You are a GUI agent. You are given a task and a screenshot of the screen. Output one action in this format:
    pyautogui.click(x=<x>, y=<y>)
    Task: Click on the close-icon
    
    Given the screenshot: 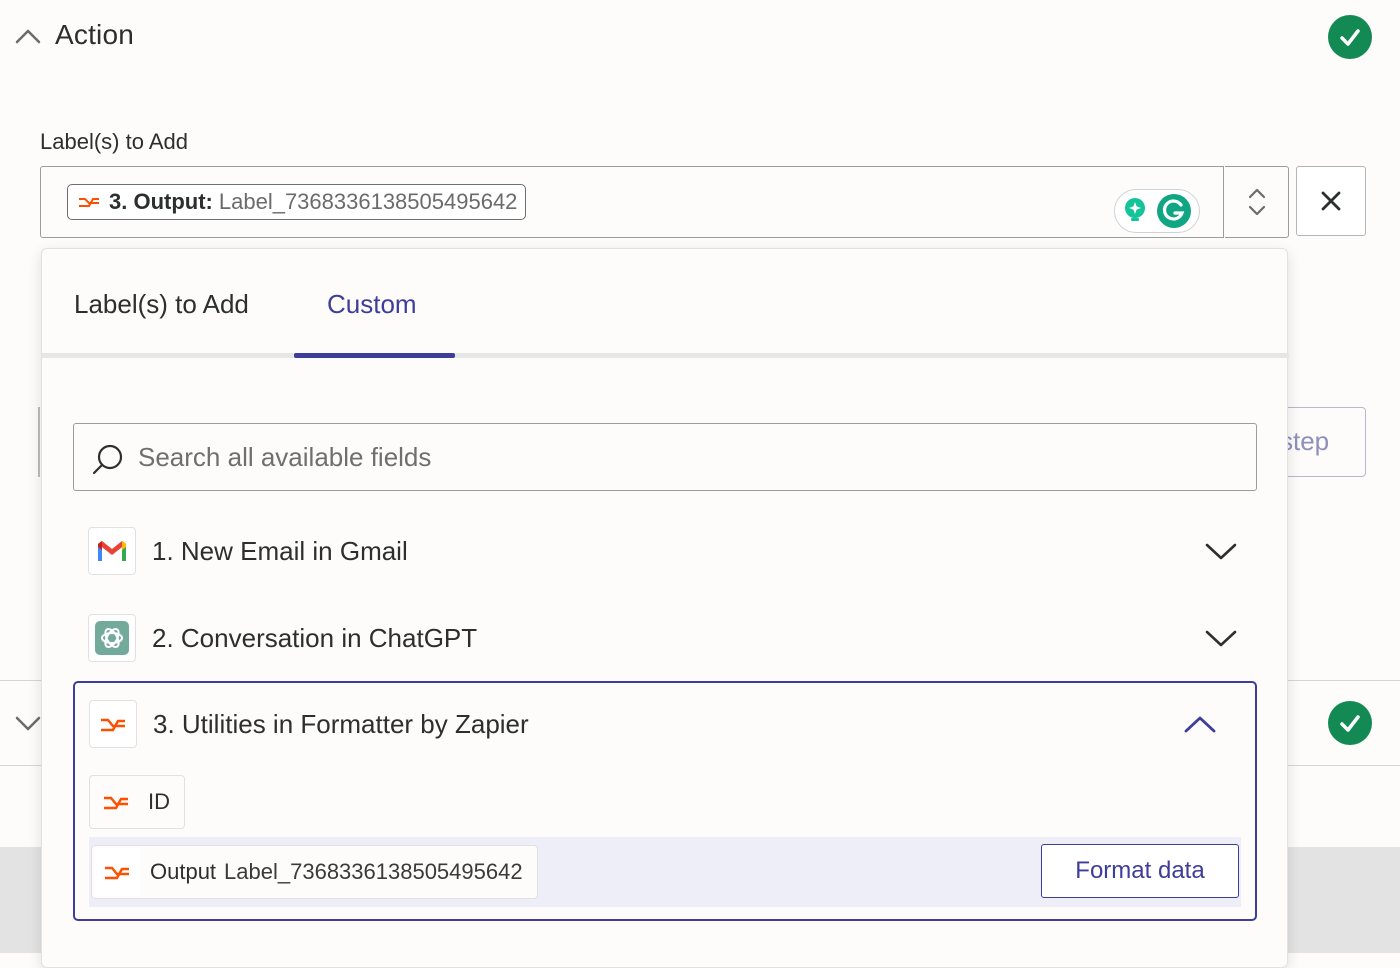 What is the action you would take?
    pyautogui.click(x=1331, y=201)
    